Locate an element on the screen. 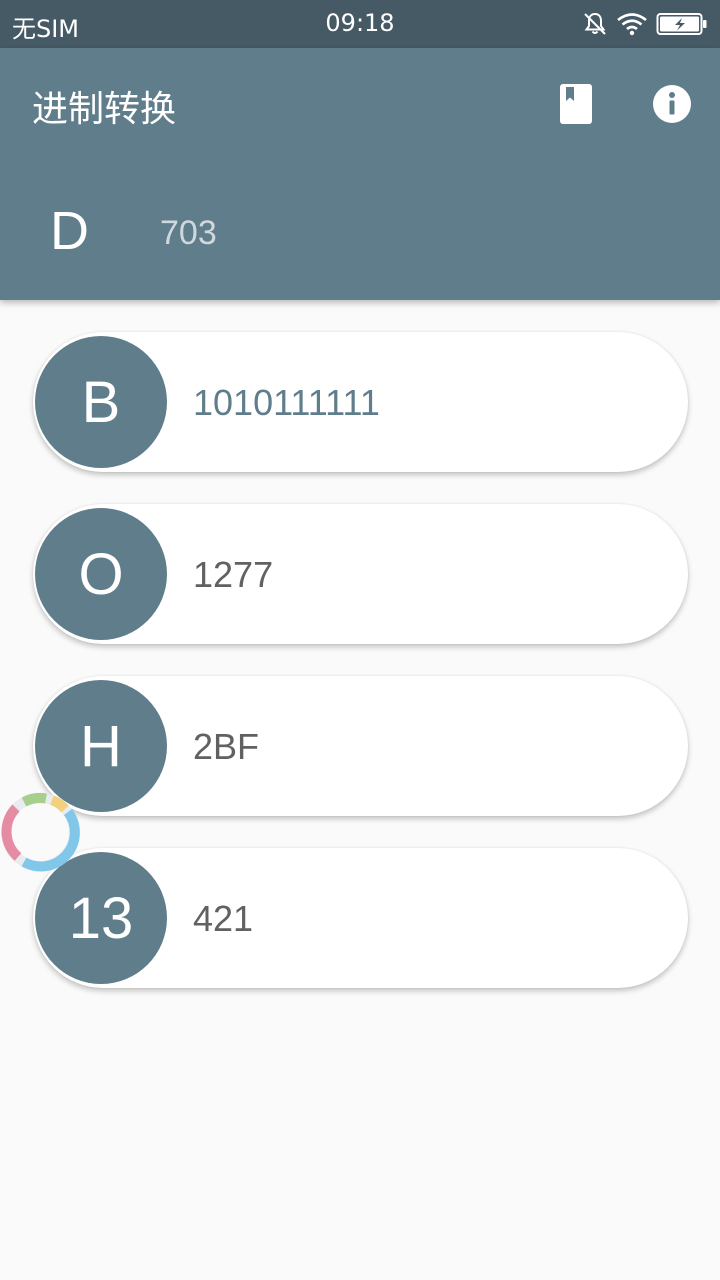 This screenshot has height=1280, width=720. result-value: 2BF is located at coordinates (226, 746).